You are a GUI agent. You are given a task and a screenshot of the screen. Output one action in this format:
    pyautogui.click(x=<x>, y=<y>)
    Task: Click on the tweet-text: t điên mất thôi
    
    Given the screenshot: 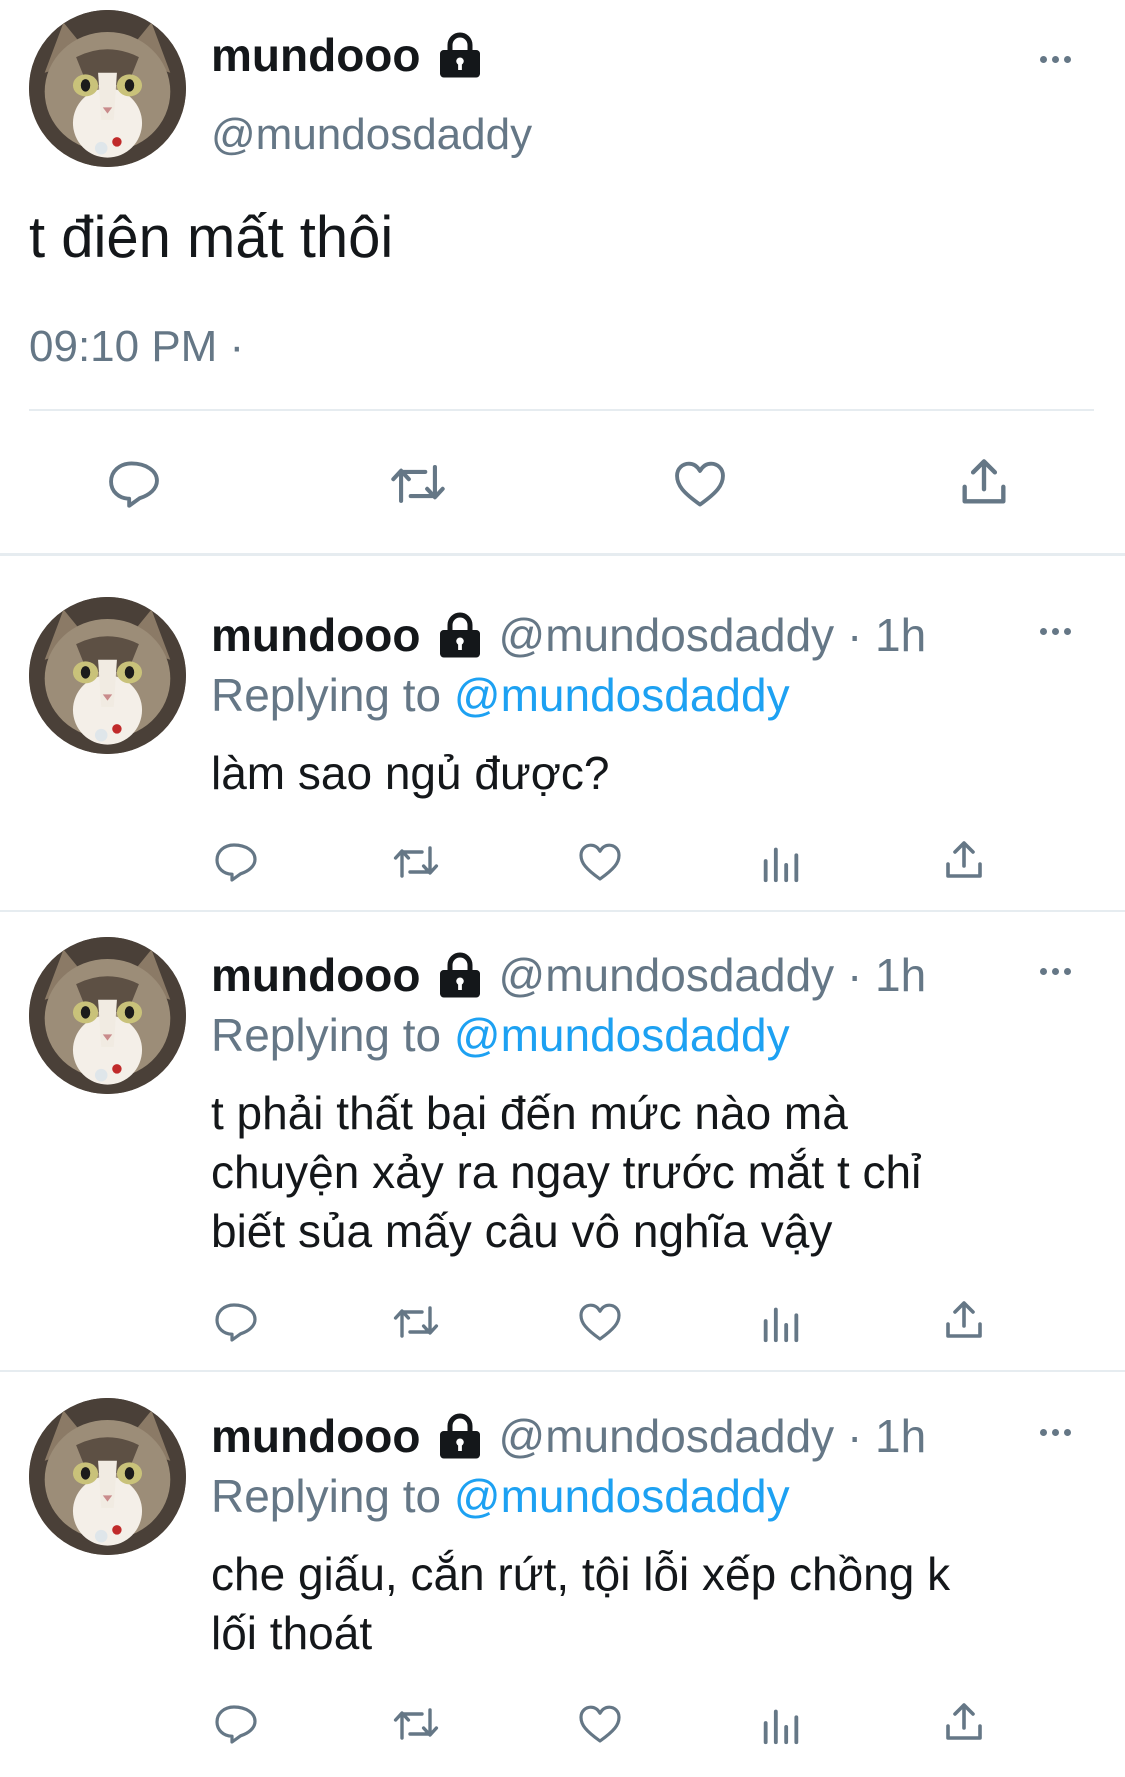 What is the action you would take?
    pyautogui.click(x=211, y=237)
    